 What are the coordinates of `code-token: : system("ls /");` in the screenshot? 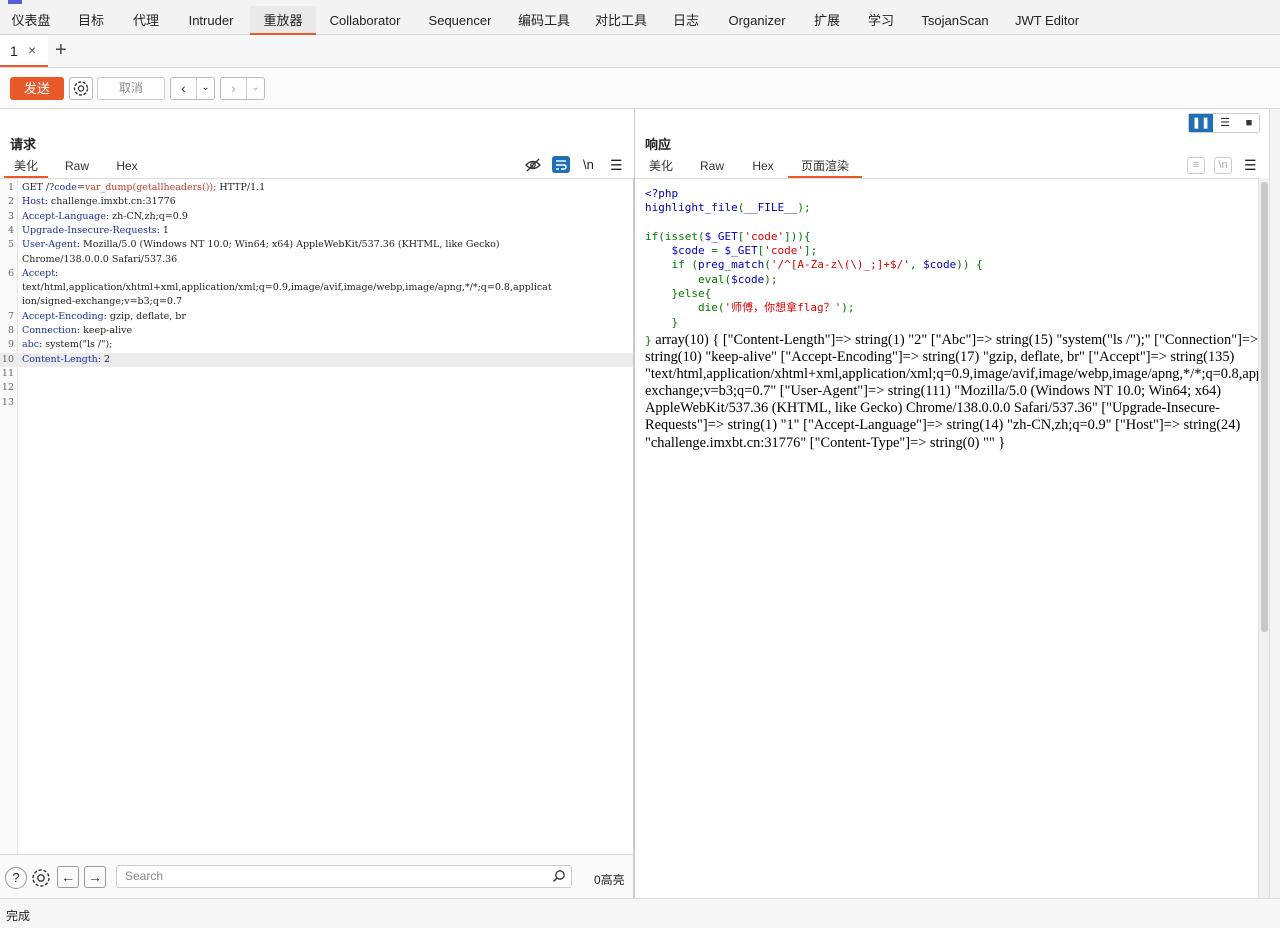 It's located at (76, 345).